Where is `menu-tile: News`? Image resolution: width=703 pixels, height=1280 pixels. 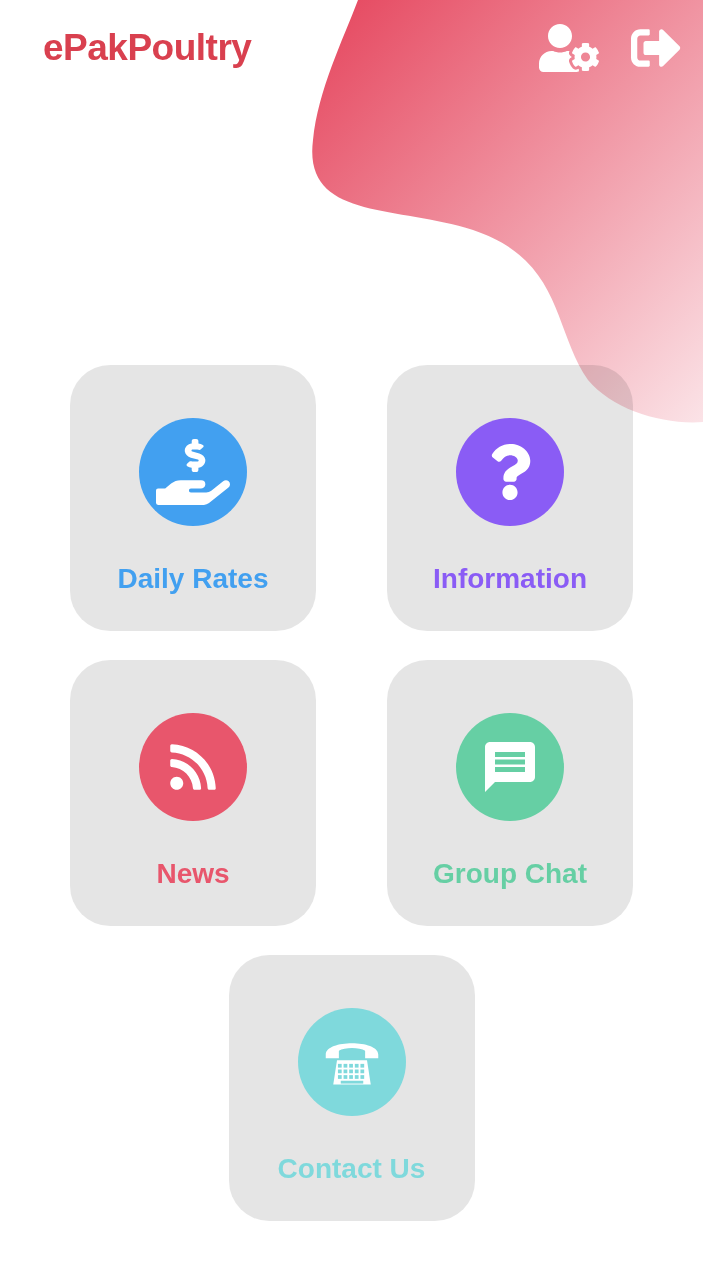
menu-tile: News is located at coordinates (193, 793).